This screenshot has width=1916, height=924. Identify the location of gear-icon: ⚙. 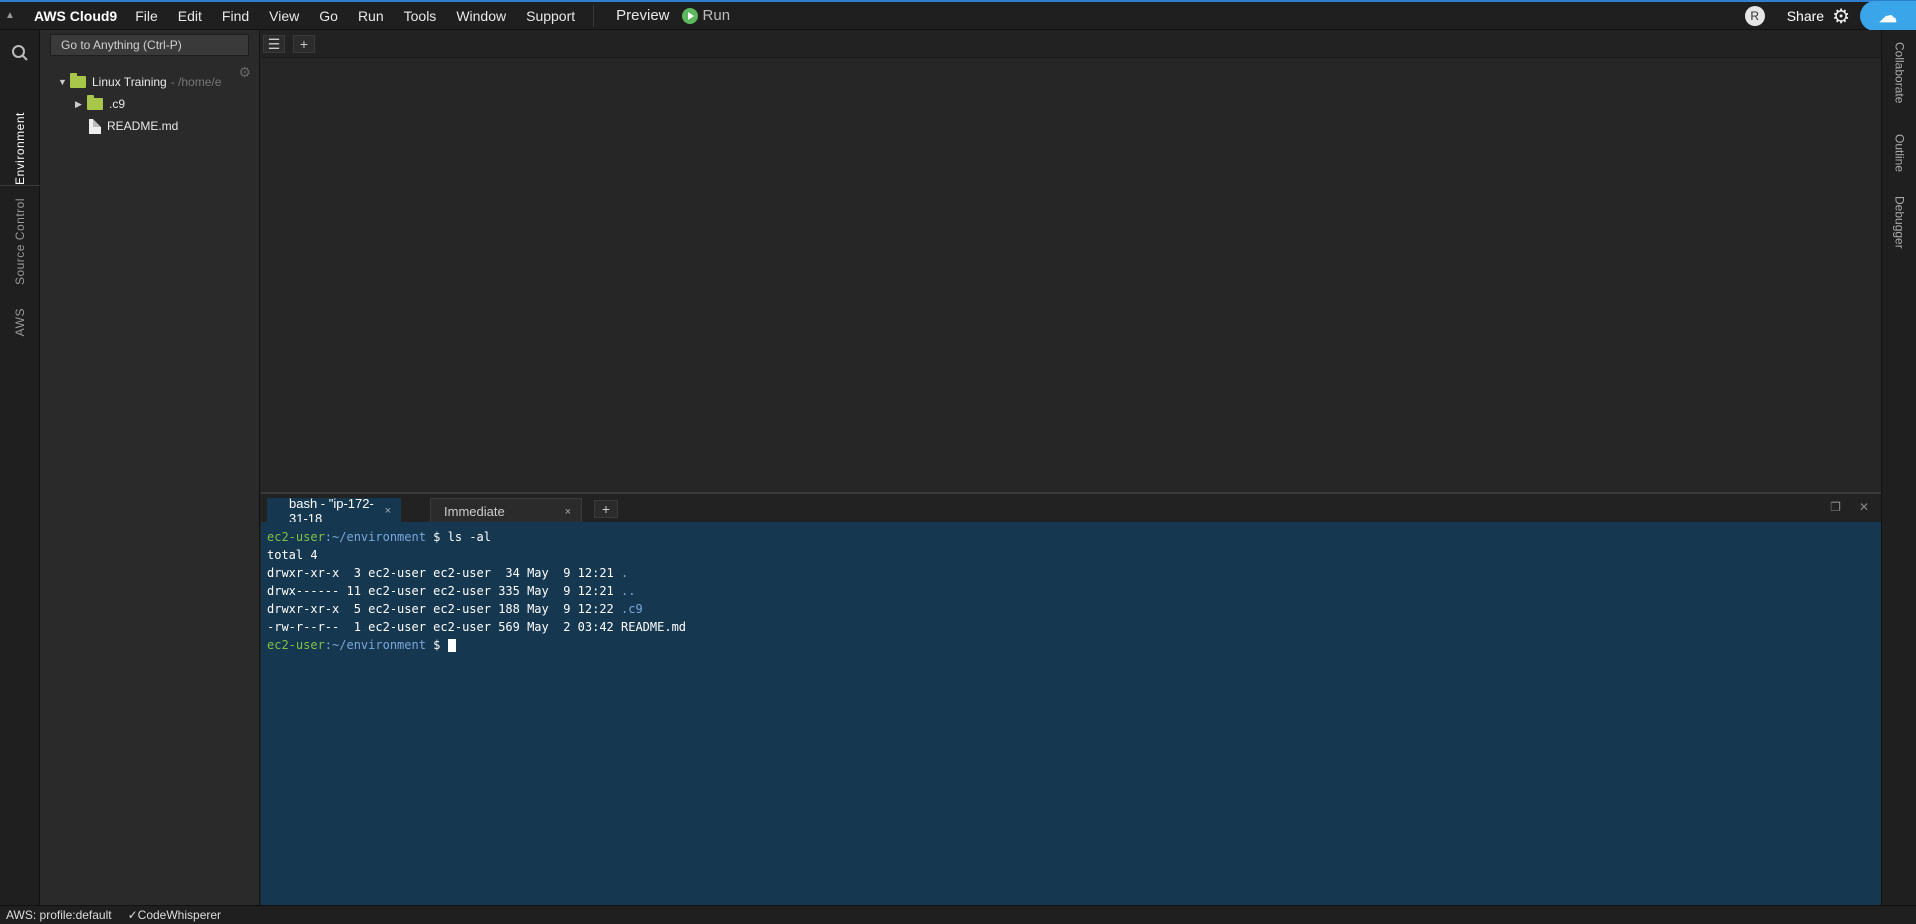
(1841, 16).